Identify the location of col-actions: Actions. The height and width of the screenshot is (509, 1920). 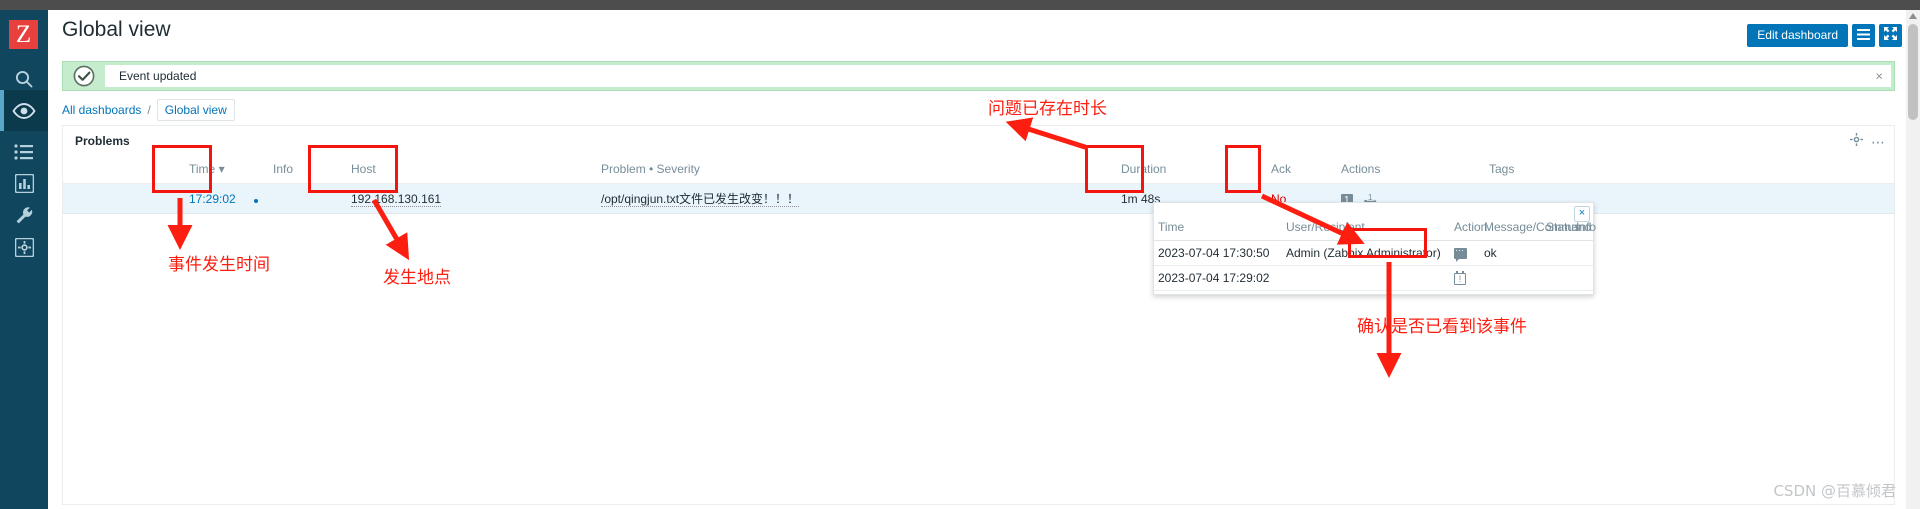
(1409, 170).